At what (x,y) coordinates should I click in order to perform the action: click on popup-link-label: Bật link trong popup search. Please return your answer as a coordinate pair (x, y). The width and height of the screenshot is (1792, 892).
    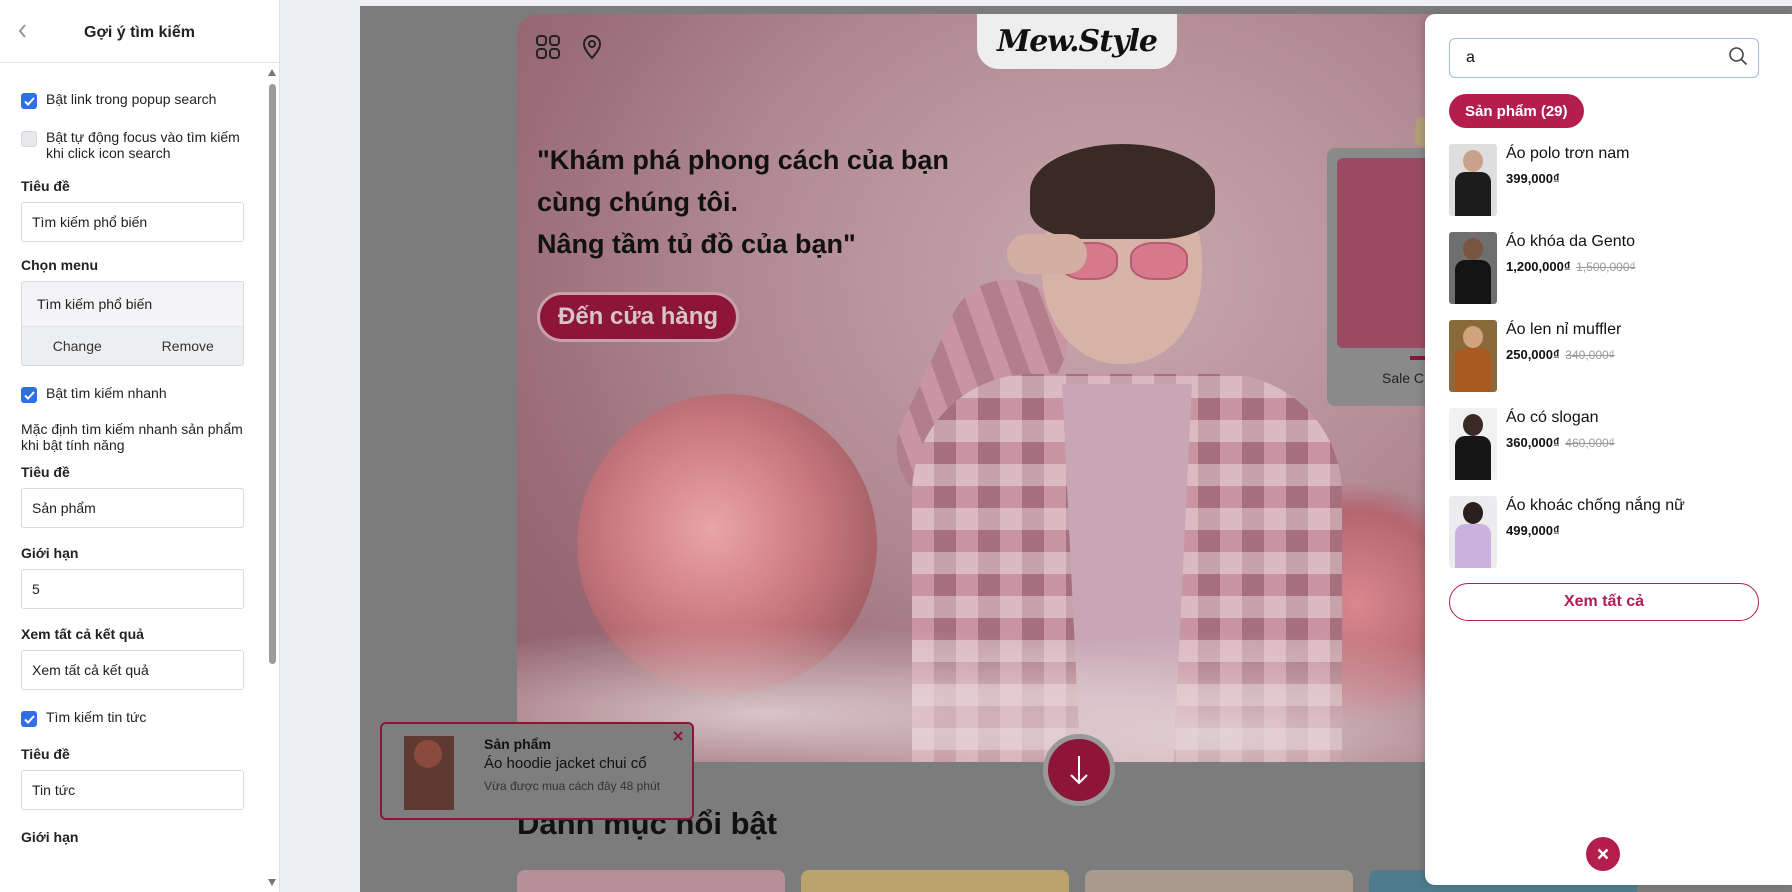
    Looking at the image, I should click on (131, 99).